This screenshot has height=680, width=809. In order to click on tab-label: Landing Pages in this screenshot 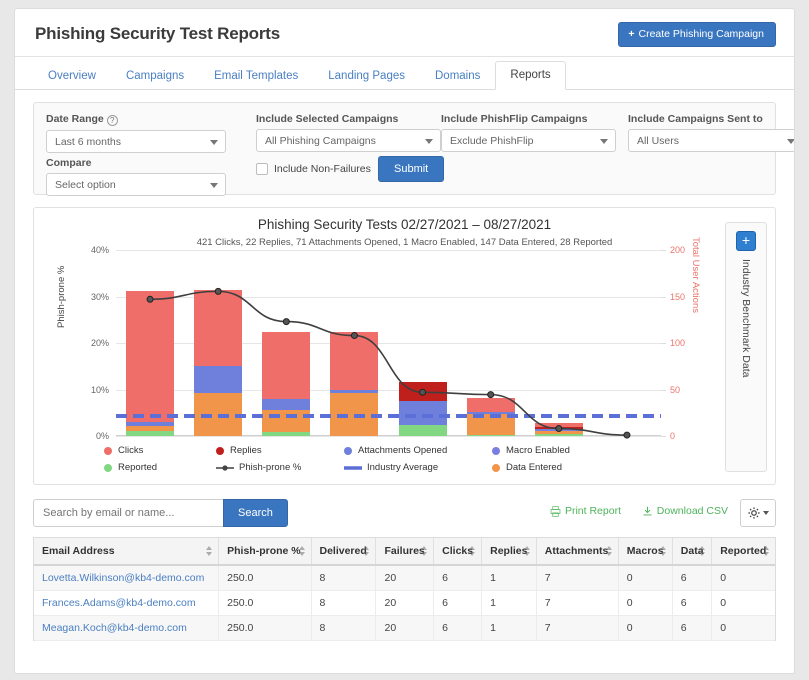, I will do `click(366, 76)`.